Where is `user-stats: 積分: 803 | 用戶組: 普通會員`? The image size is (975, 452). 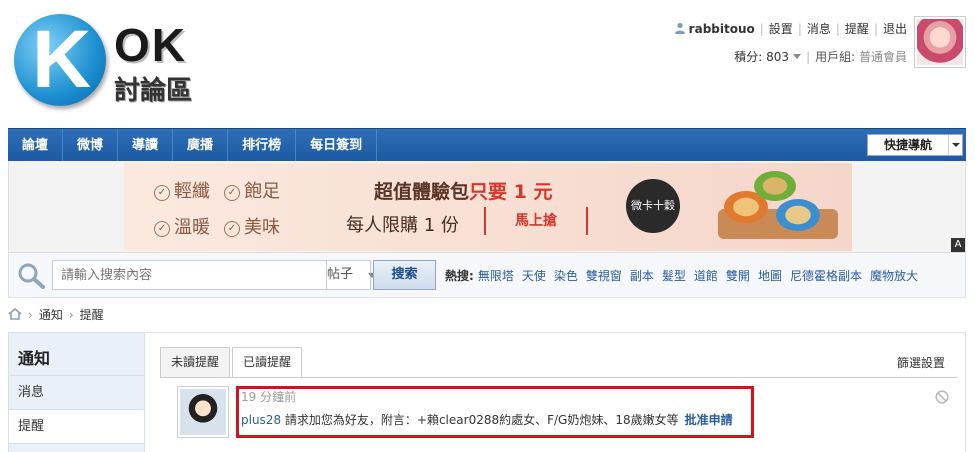 user-stats: 積分: 803 | 用戶組: 普通會員 is located at coordinates (820, 57).